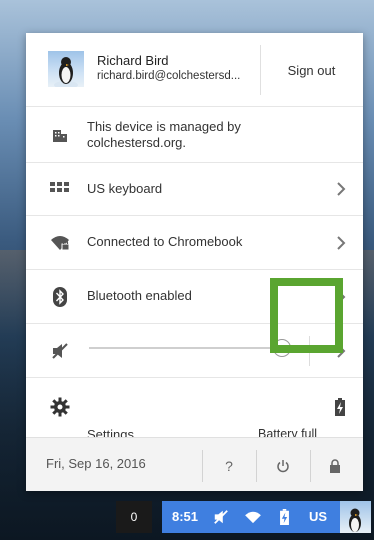 The height and width of the screenshot is (540, 374). I want to click on bluetooth-icon, so click(60, 297).